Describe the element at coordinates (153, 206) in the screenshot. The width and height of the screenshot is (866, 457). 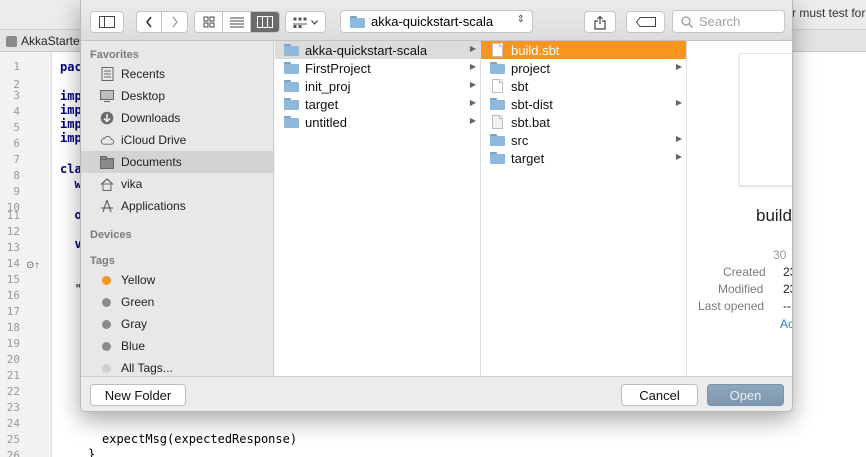
I see `sidebar-item-label: Applications` at that location.